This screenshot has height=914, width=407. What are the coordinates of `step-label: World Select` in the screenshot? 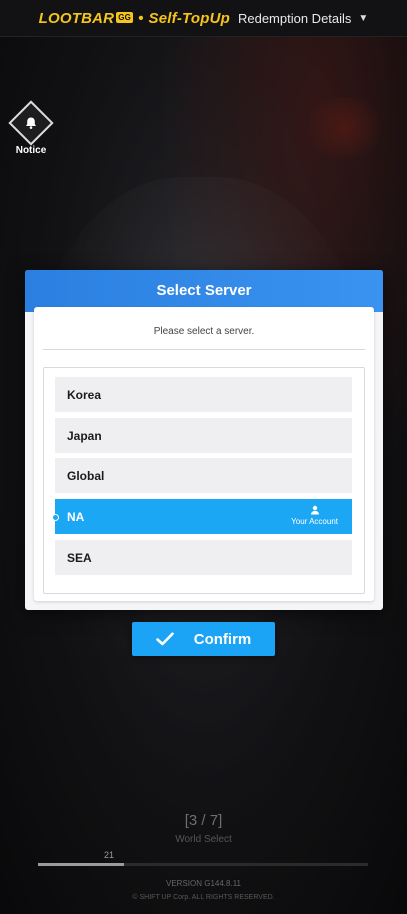 It's located at (203, 839).